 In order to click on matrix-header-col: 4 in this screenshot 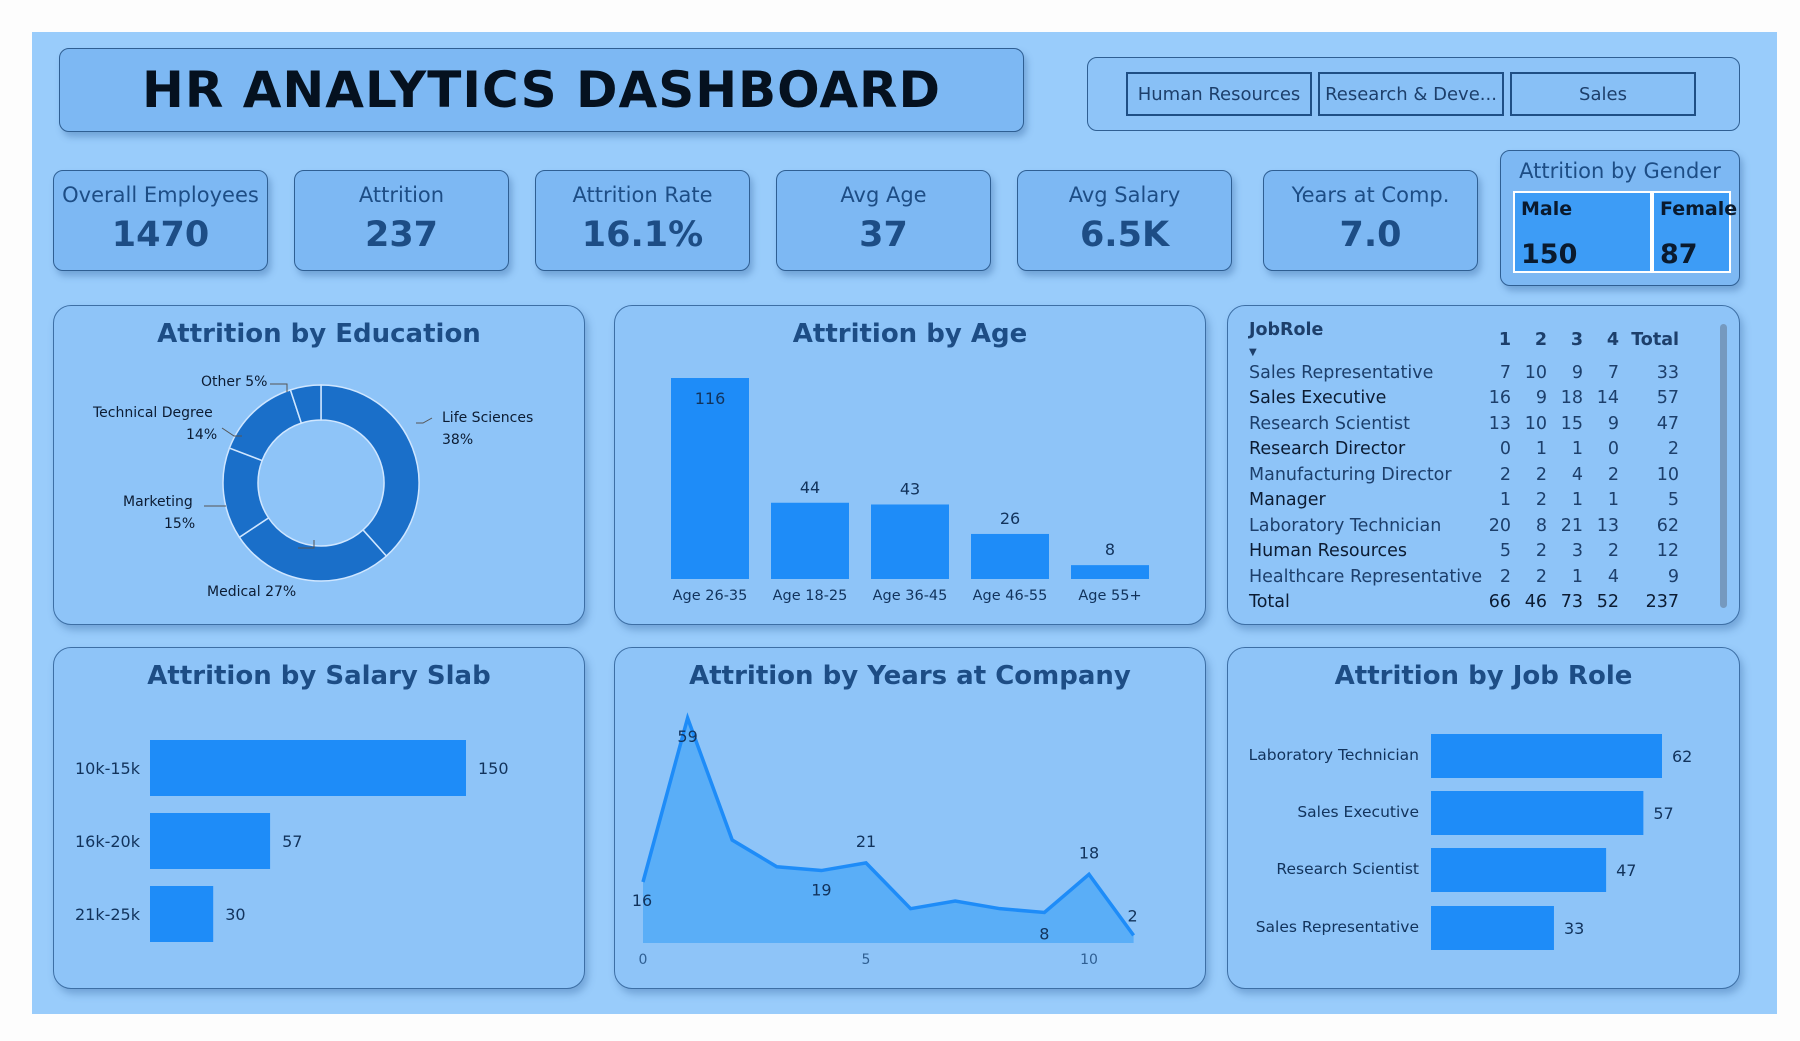, I will do `click(1601, 340)`.